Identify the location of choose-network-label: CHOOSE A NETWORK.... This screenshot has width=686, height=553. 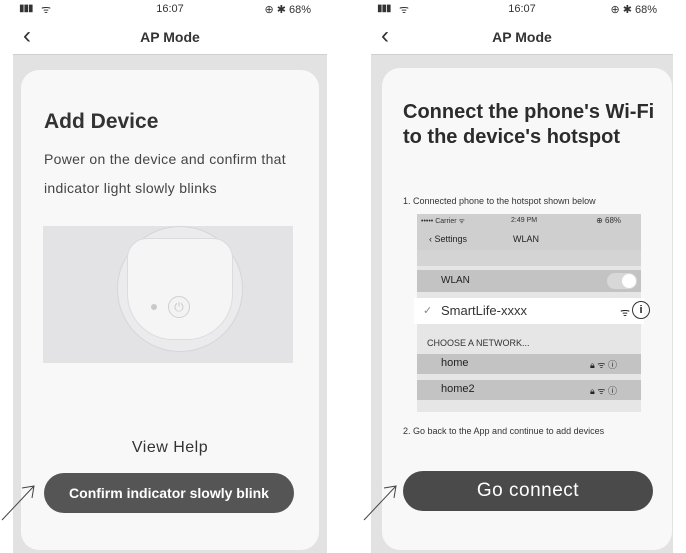
(478, 343).